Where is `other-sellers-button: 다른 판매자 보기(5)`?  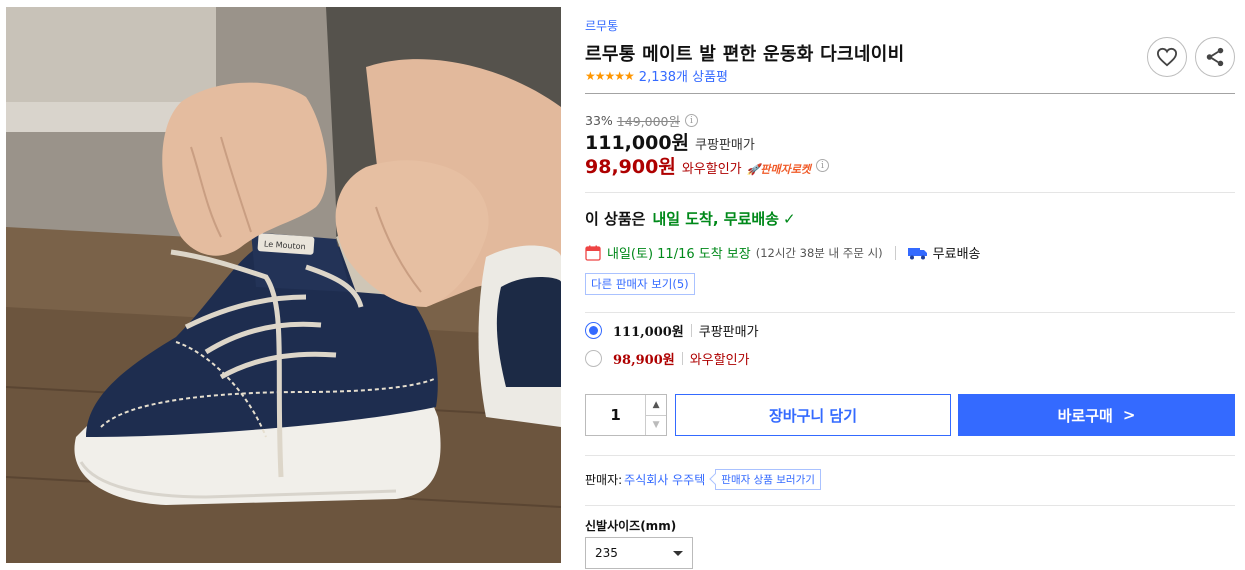
other-sellers-button: 다른 판매자 보기(5) is located at coordinates (640, 284).